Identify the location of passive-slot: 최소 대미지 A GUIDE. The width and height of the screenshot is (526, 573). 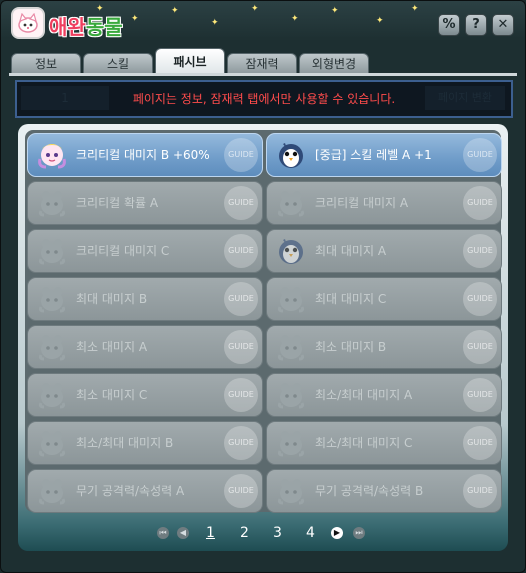
(145, 347).